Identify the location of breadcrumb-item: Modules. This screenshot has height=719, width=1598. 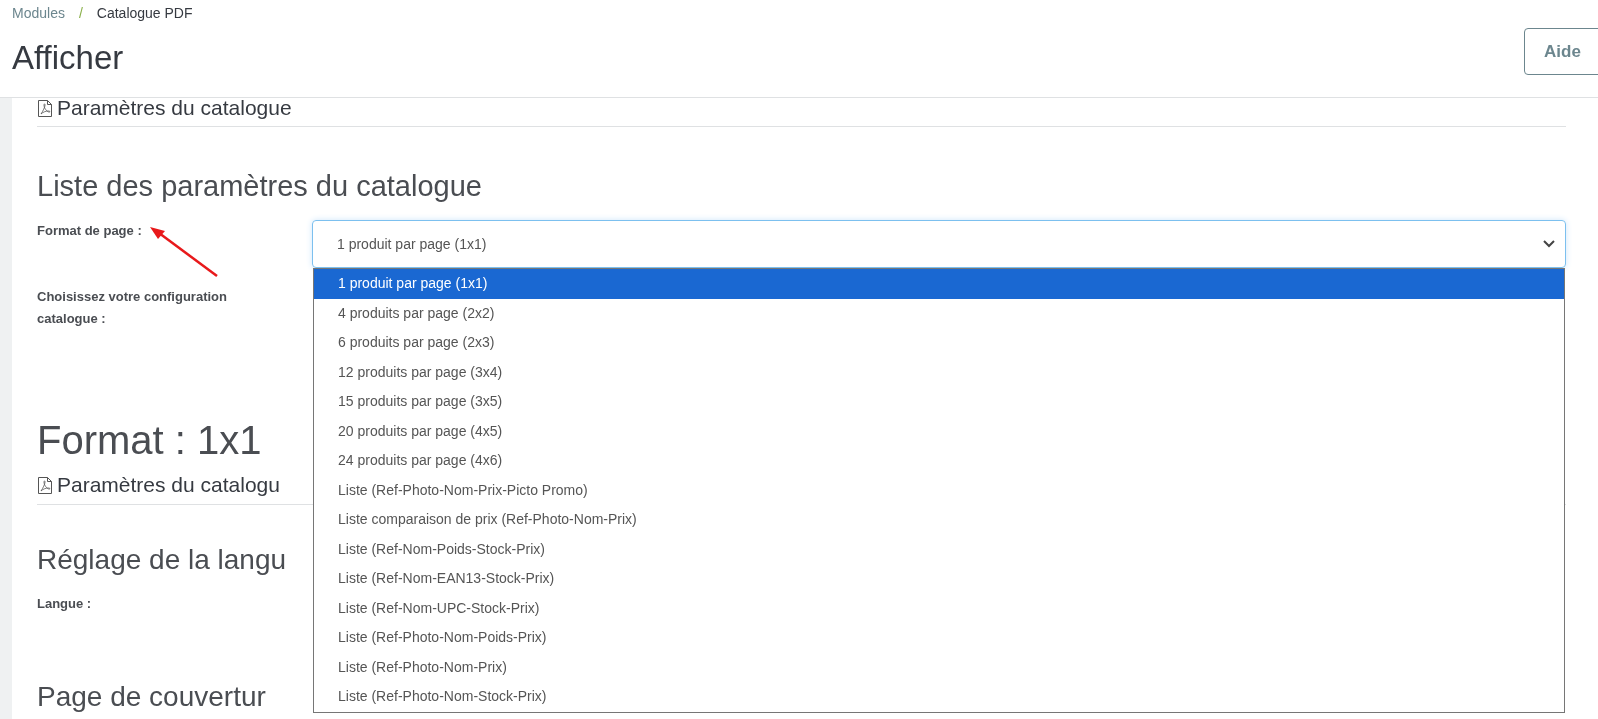
(38, 13).